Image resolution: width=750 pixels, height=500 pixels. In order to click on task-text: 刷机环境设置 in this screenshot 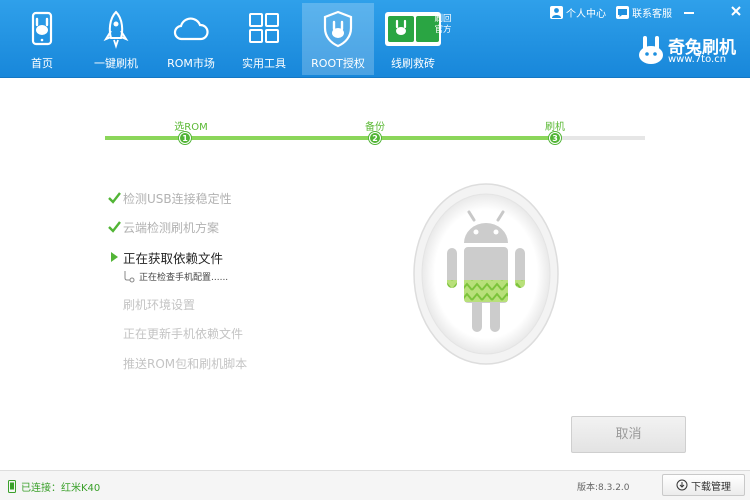, I will do `click(159, 304)`.